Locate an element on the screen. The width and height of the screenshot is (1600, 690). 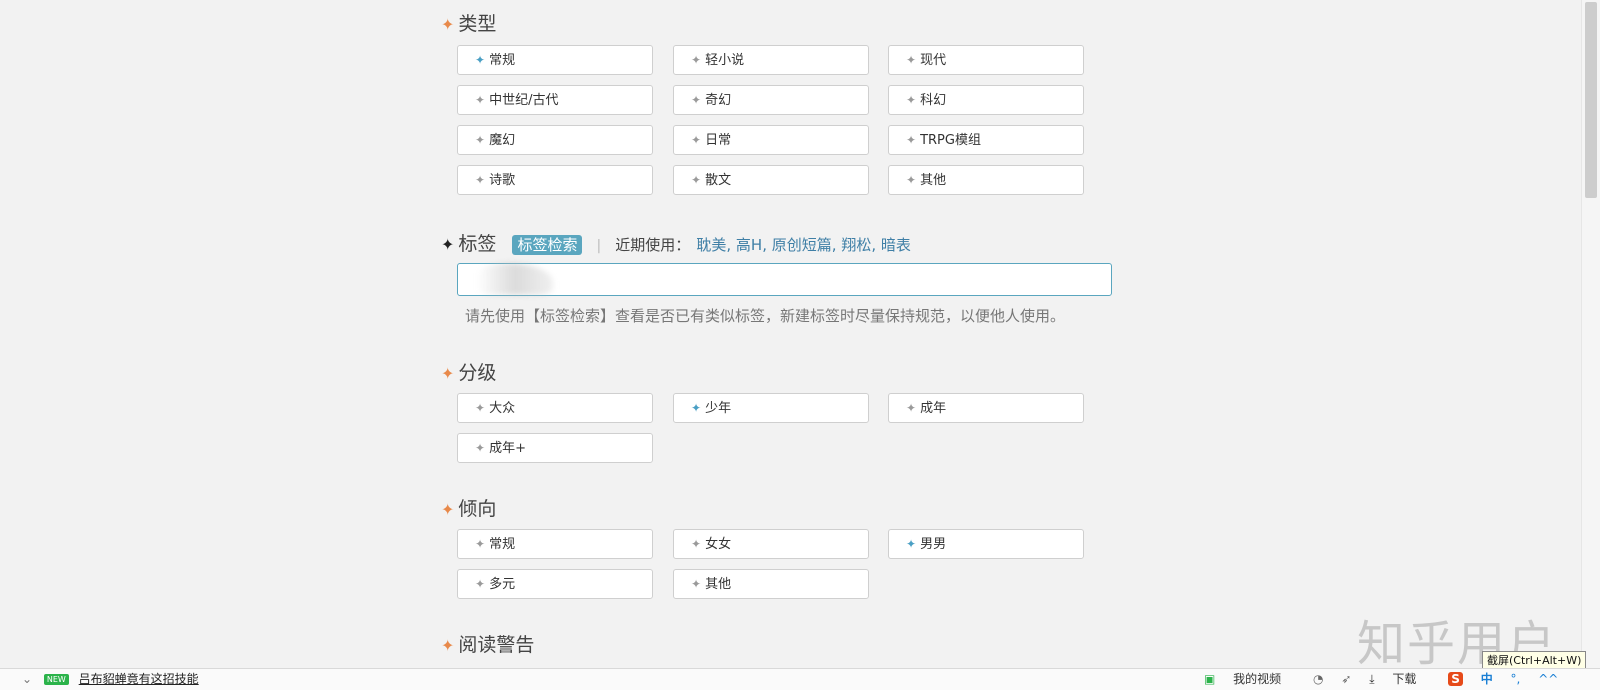
option-rating: ✦ 少年 is located at coordinates (771, 408).